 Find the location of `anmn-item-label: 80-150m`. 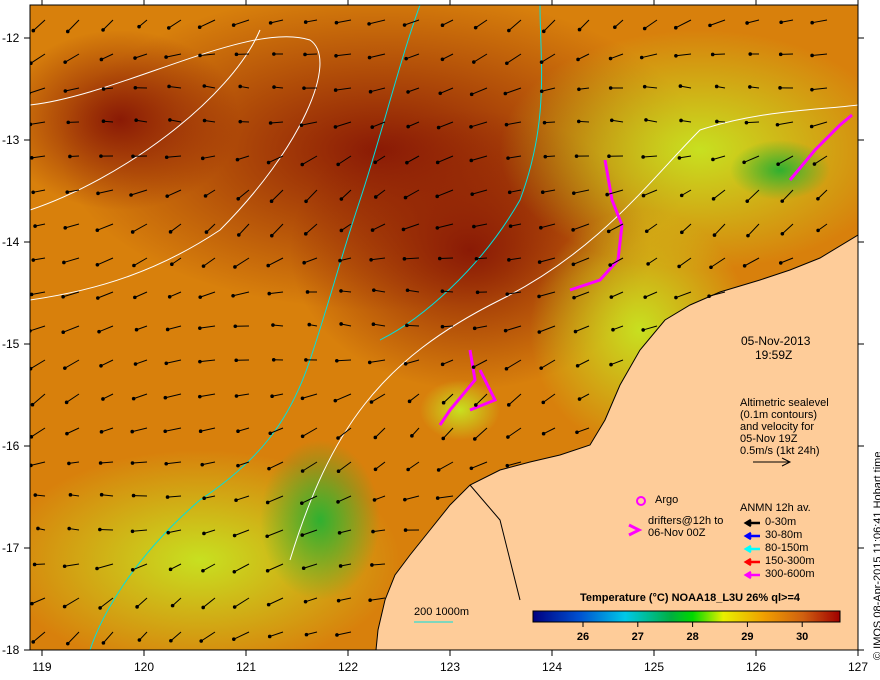

anmn-item-label: 80-150m is located at coordinates (787, 548).